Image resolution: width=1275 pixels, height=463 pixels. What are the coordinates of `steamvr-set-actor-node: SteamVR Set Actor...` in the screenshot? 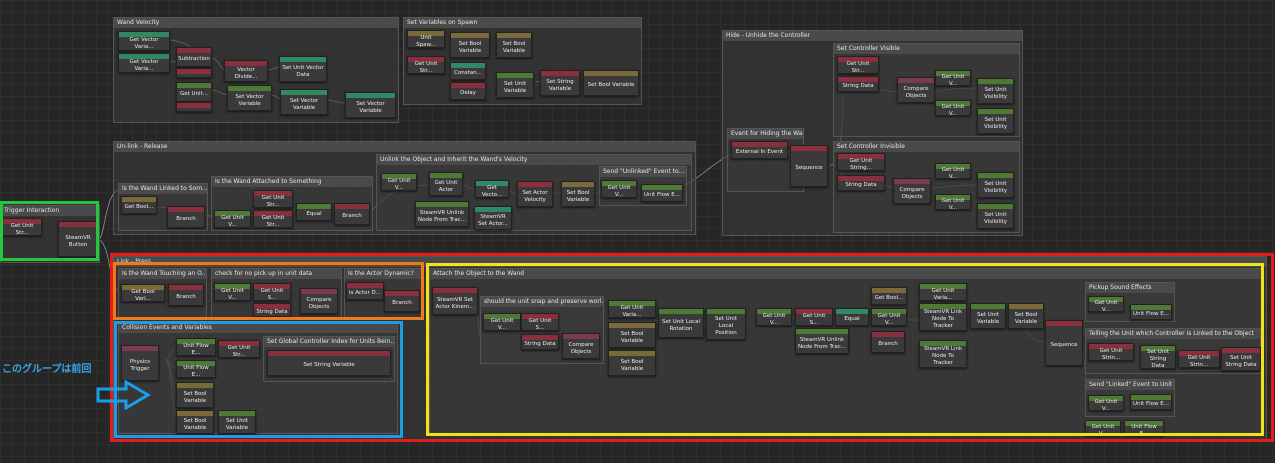 It's located at (493, 218).